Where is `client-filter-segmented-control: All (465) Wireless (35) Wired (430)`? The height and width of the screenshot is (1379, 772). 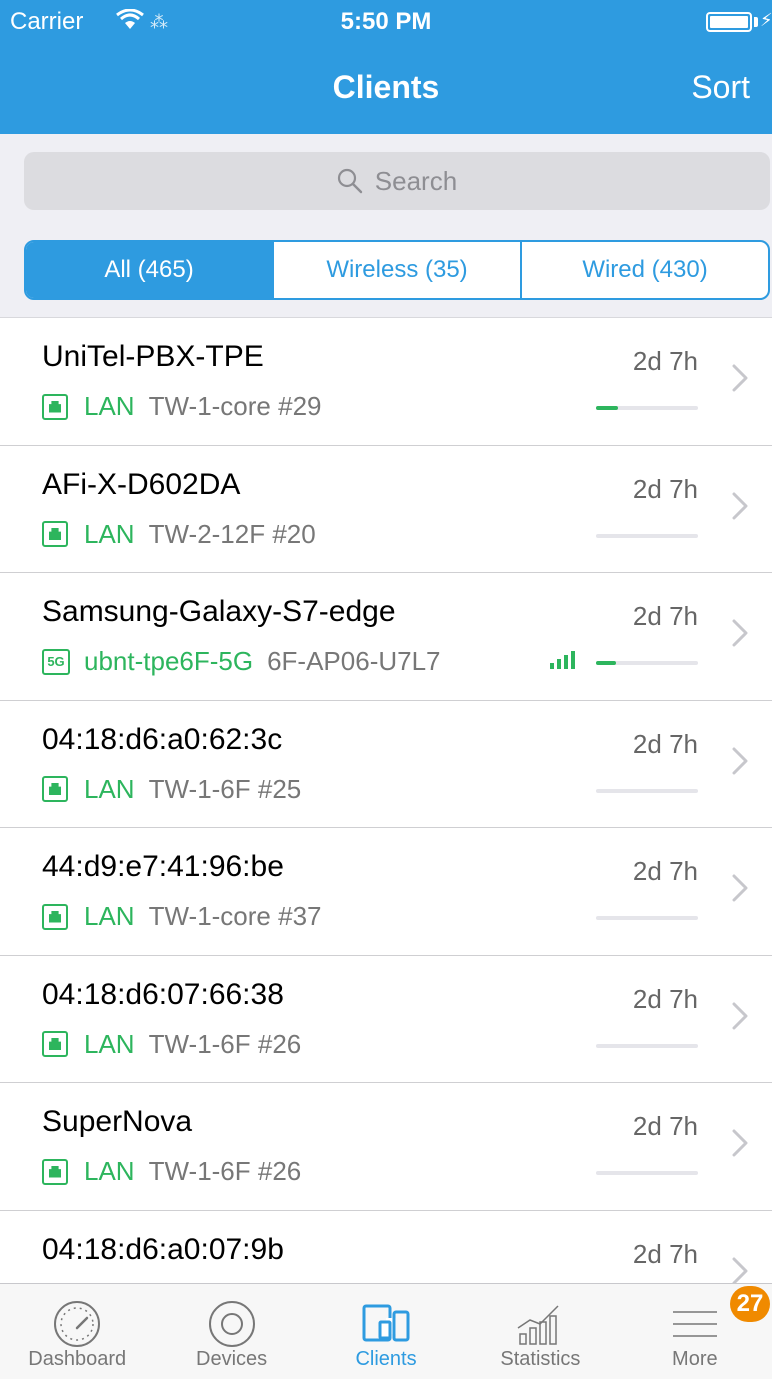
client-filter-segmented-control: All (465) Wireless (35) Wired (430) is located at coordinates (397, 270).